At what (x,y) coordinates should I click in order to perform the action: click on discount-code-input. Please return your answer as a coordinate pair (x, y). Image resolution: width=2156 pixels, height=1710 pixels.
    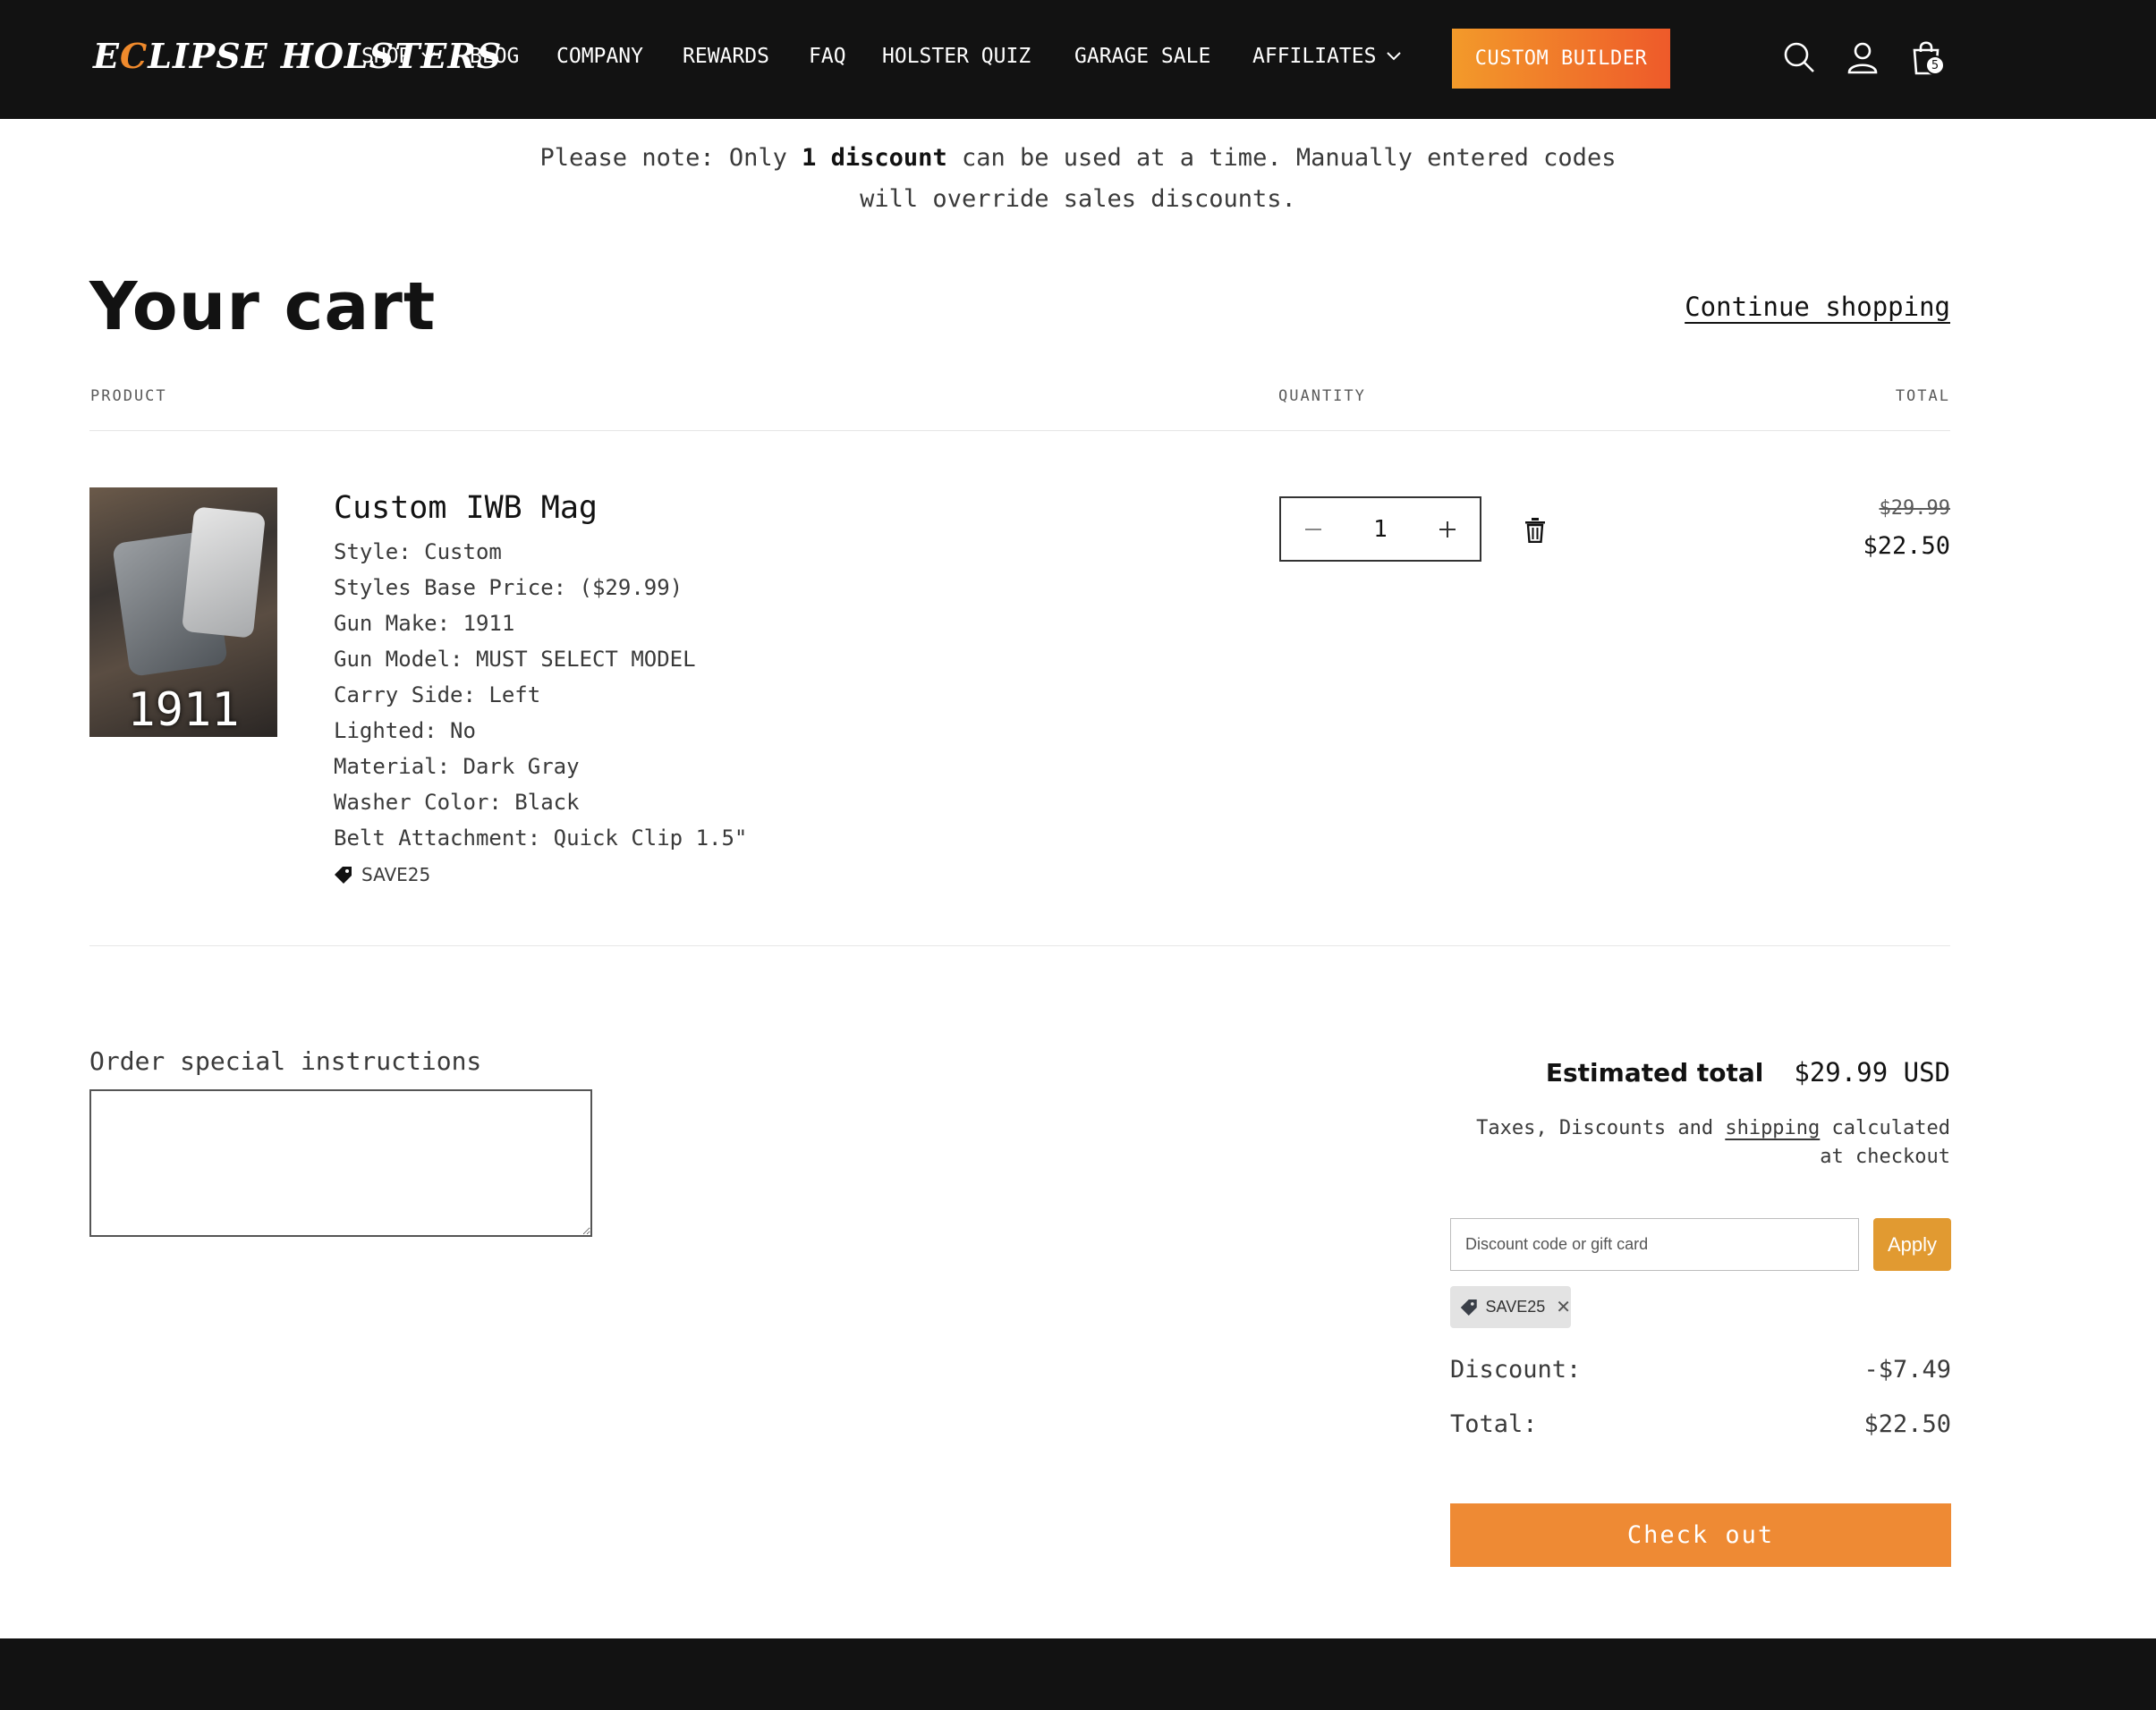
    Looking at the image, I should click on (1654, 1244).